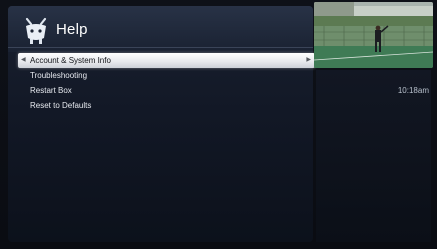 This screenshot has width=437, height=249. I want to click on arrow-right-icon: ▶, so click(308, 60).